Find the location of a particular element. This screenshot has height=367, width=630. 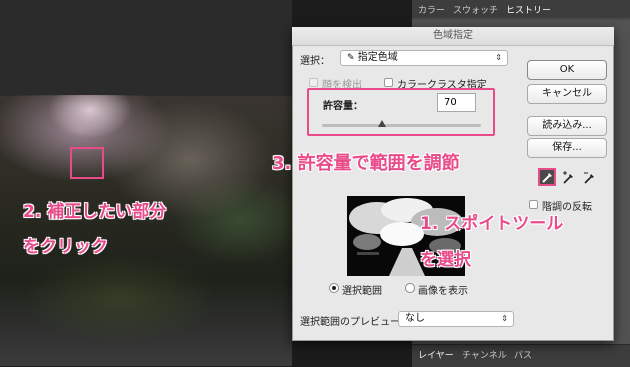

tab-paths: パス is located at coordinates (523, 354).